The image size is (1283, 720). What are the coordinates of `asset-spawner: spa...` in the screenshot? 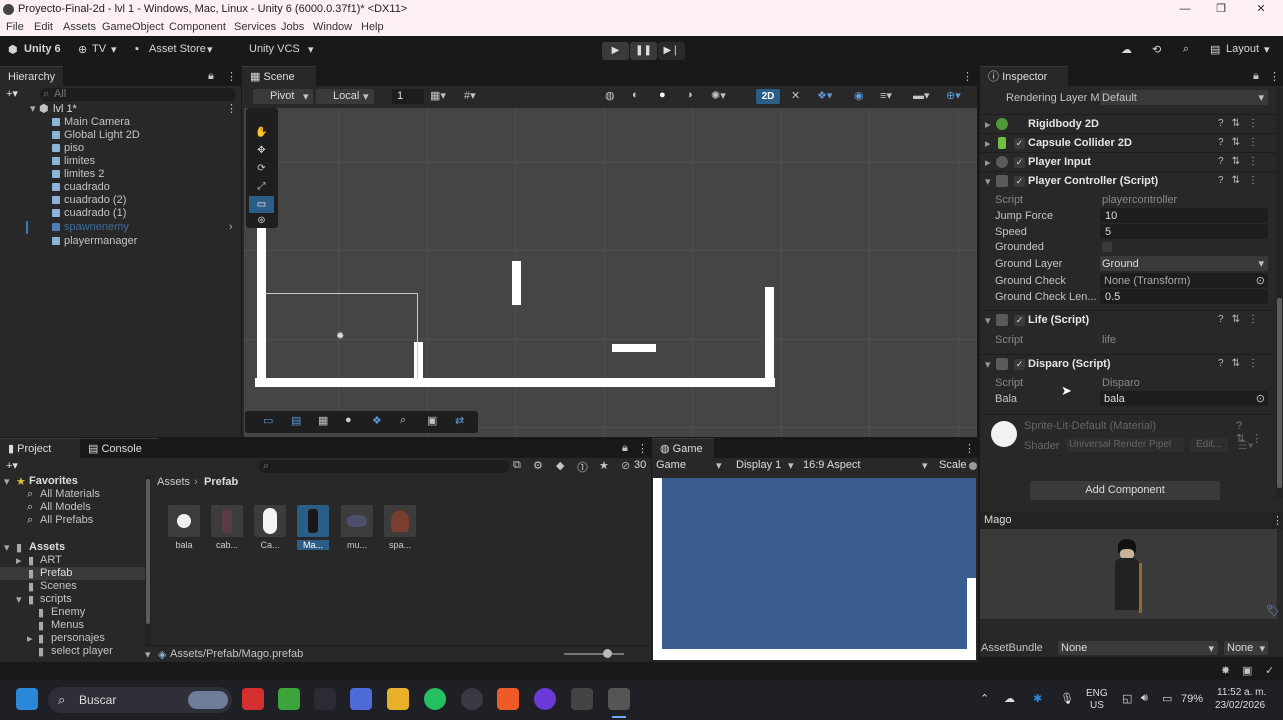 It's located at (400, 527).